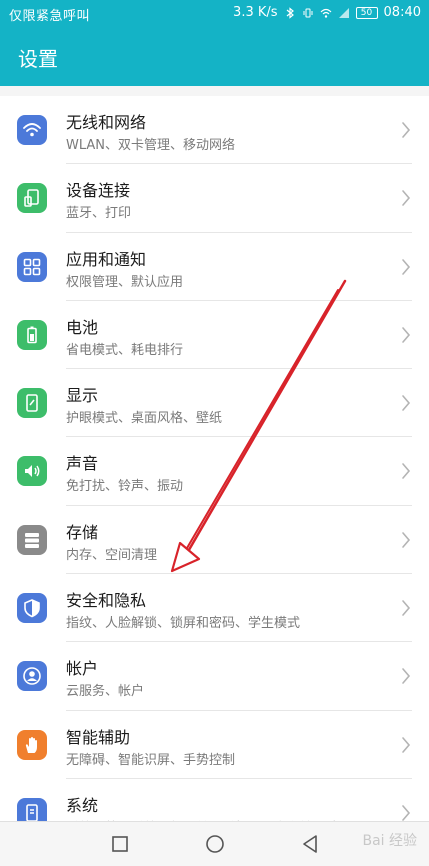  I want to click on item-title: 电池, so click(82, 327).